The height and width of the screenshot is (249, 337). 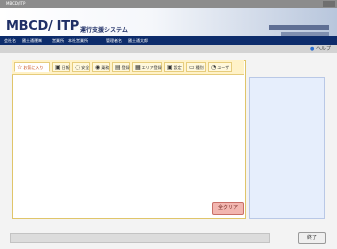 I want to click on tab-user: ◔ユーザ, so click(x=220, y=67).